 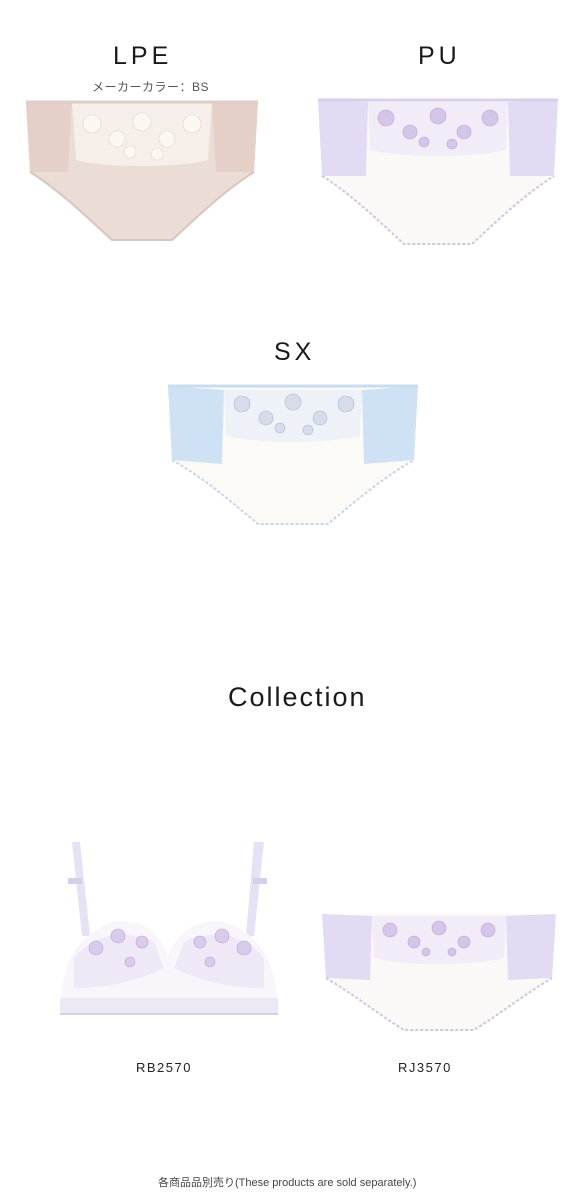 What do you see at coordinates (297, 697) in the screenshot?
I see `collection-title: Collection` at bounding box center [297, 697].